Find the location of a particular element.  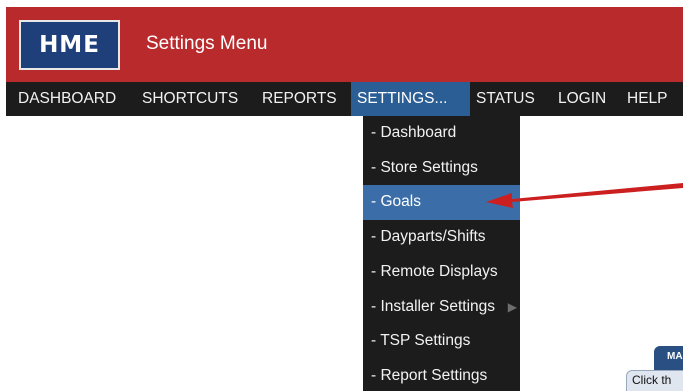

menu-item-label: - Remote Displays is located at coordinates (434, 271).